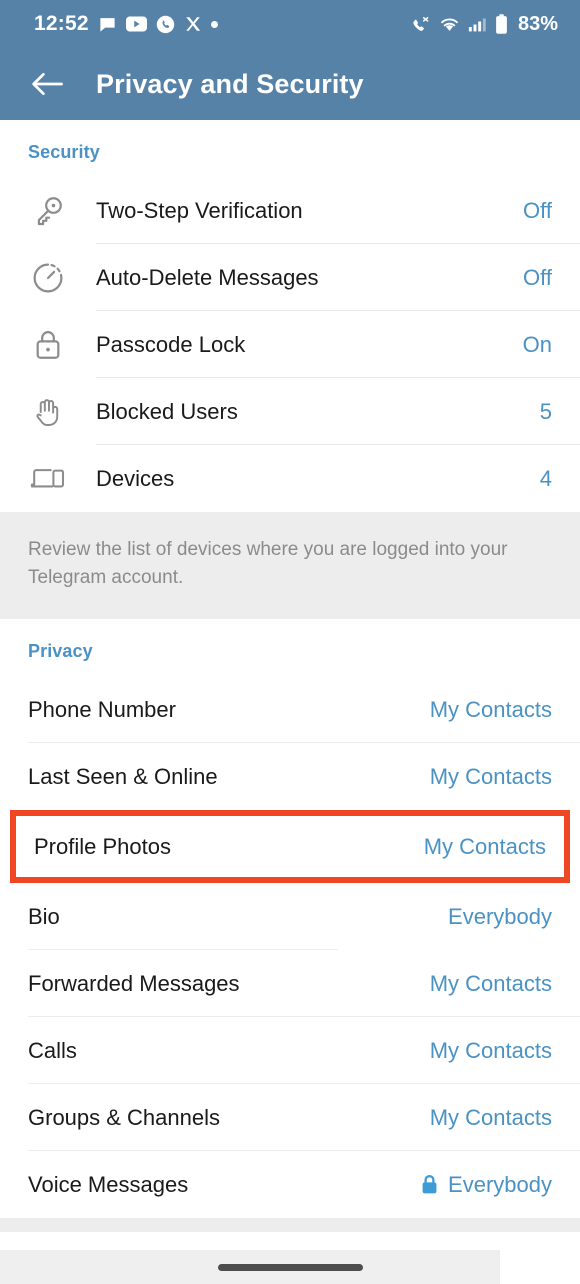 Image resolution: width=580 pixels, height=1284 pixels. I want to click on security-section-header: Security, so click(64, 152).